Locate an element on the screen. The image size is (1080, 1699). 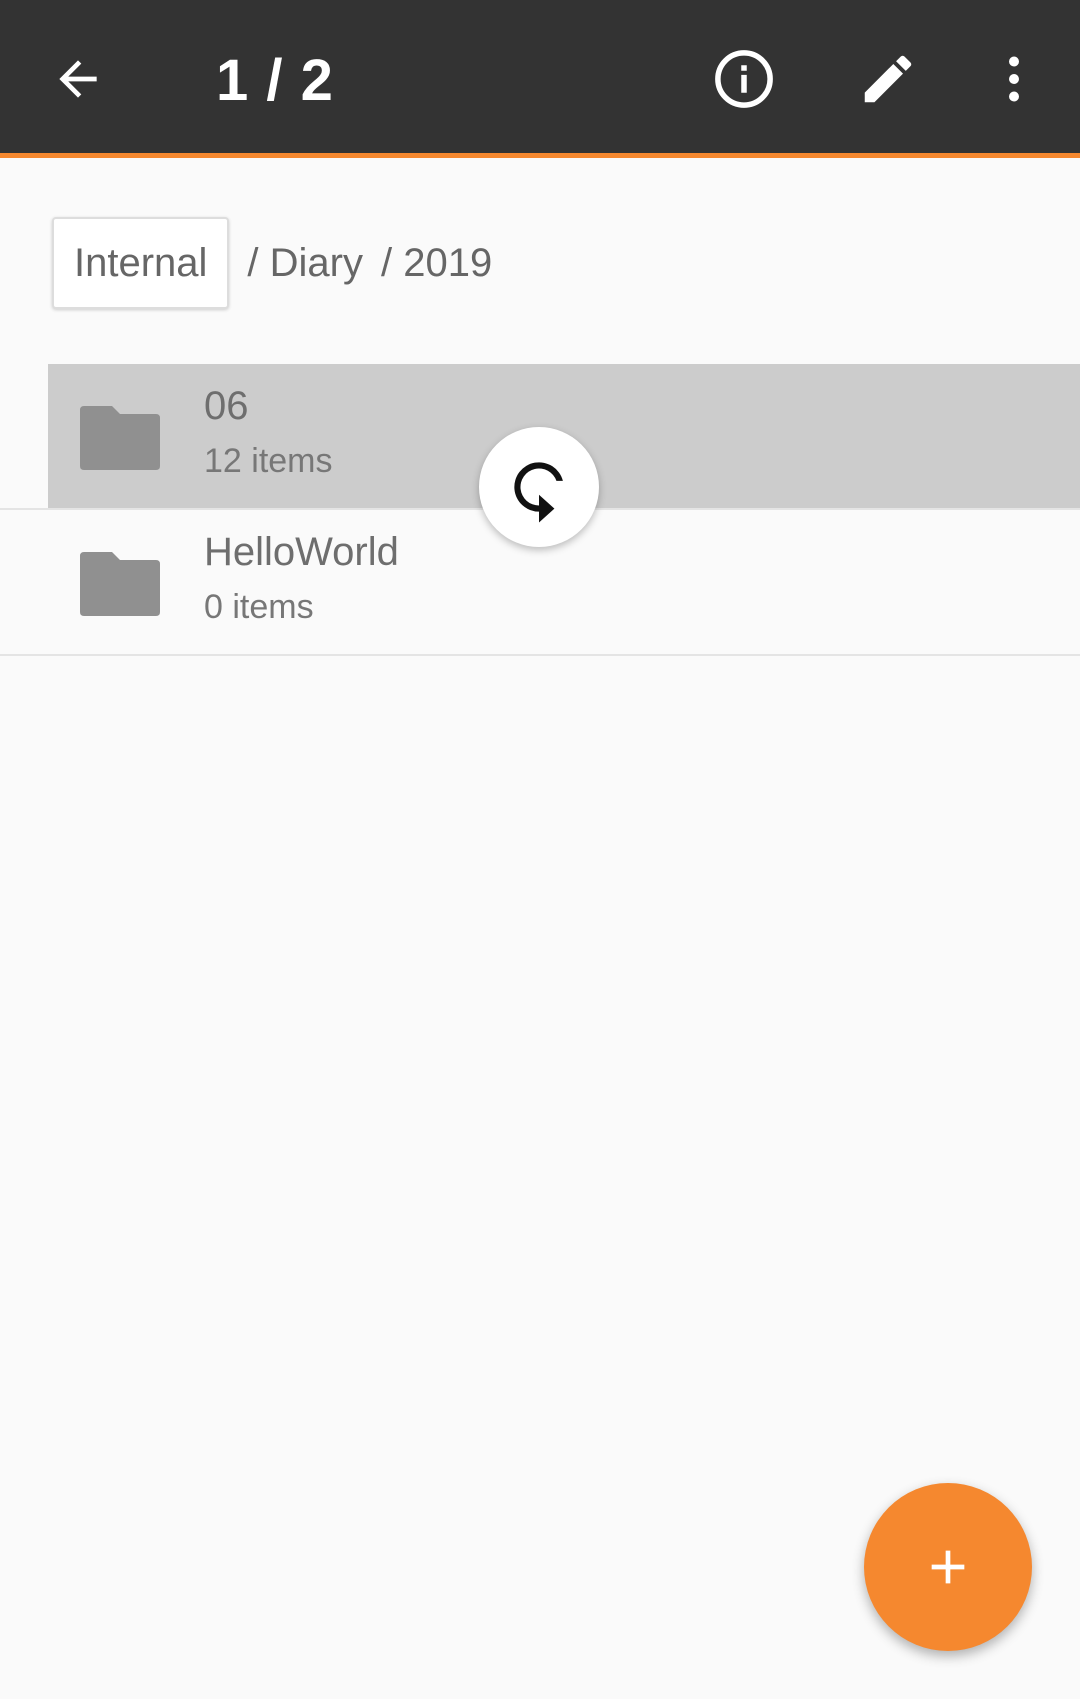
pencil-edit-icon is located at coordinates (888, 79).